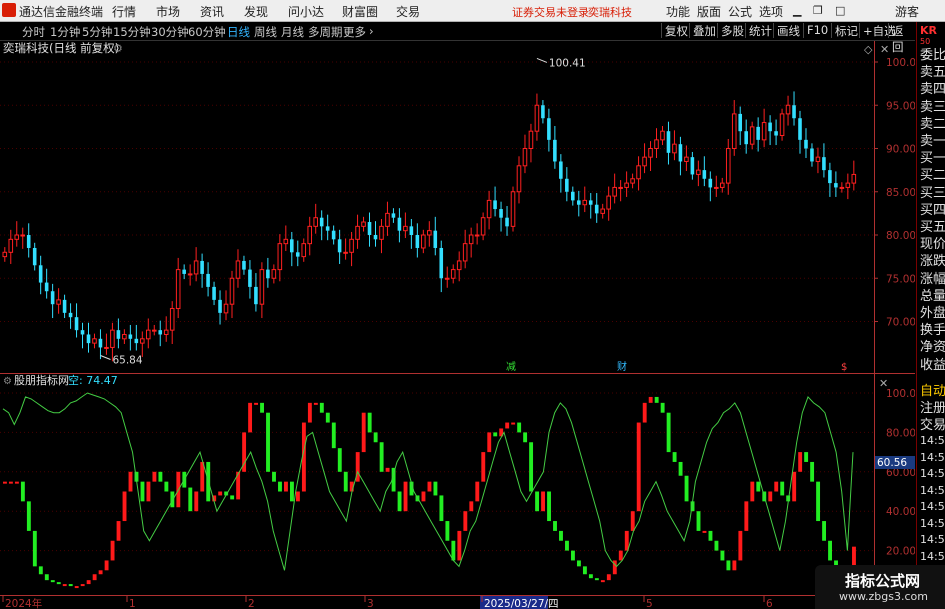  What do you see at coordinates (9, 10) in the screenshot?
I see `app-logo-icon` at bounding box center [9, 10].